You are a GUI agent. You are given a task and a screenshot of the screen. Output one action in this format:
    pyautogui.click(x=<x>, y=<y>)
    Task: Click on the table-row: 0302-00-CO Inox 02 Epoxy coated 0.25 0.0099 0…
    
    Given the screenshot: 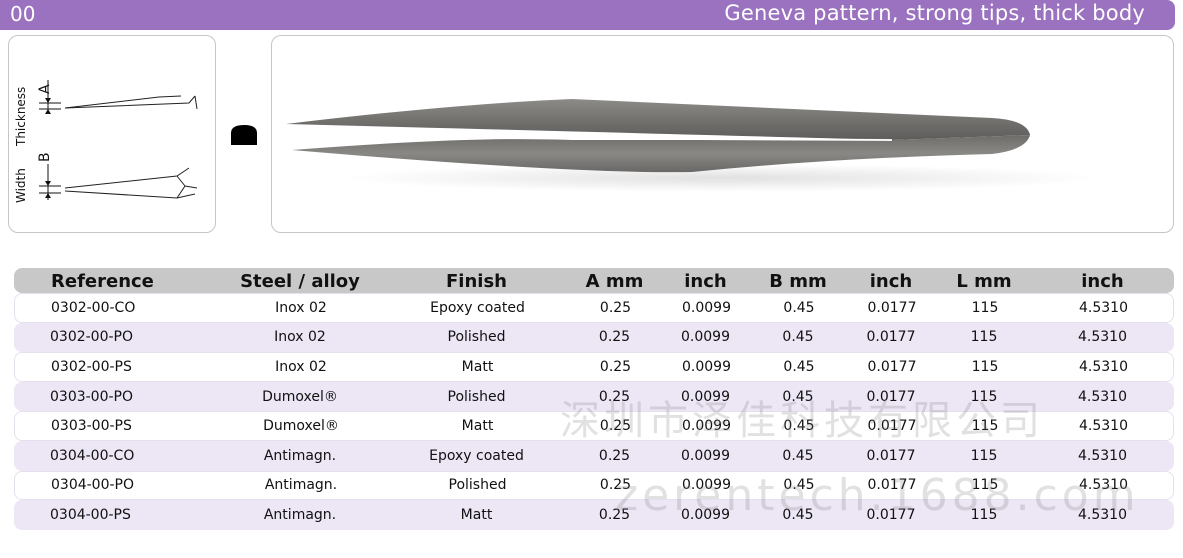 What is the action you would take?
    pyautogui.click(x=594, y=308)
    